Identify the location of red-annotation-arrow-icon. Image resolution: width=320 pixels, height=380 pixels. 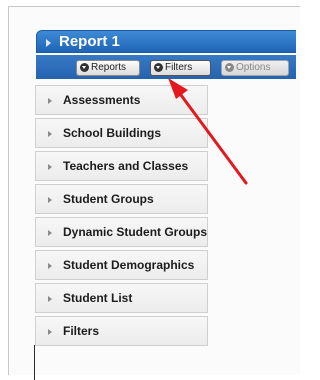
(208, 131).